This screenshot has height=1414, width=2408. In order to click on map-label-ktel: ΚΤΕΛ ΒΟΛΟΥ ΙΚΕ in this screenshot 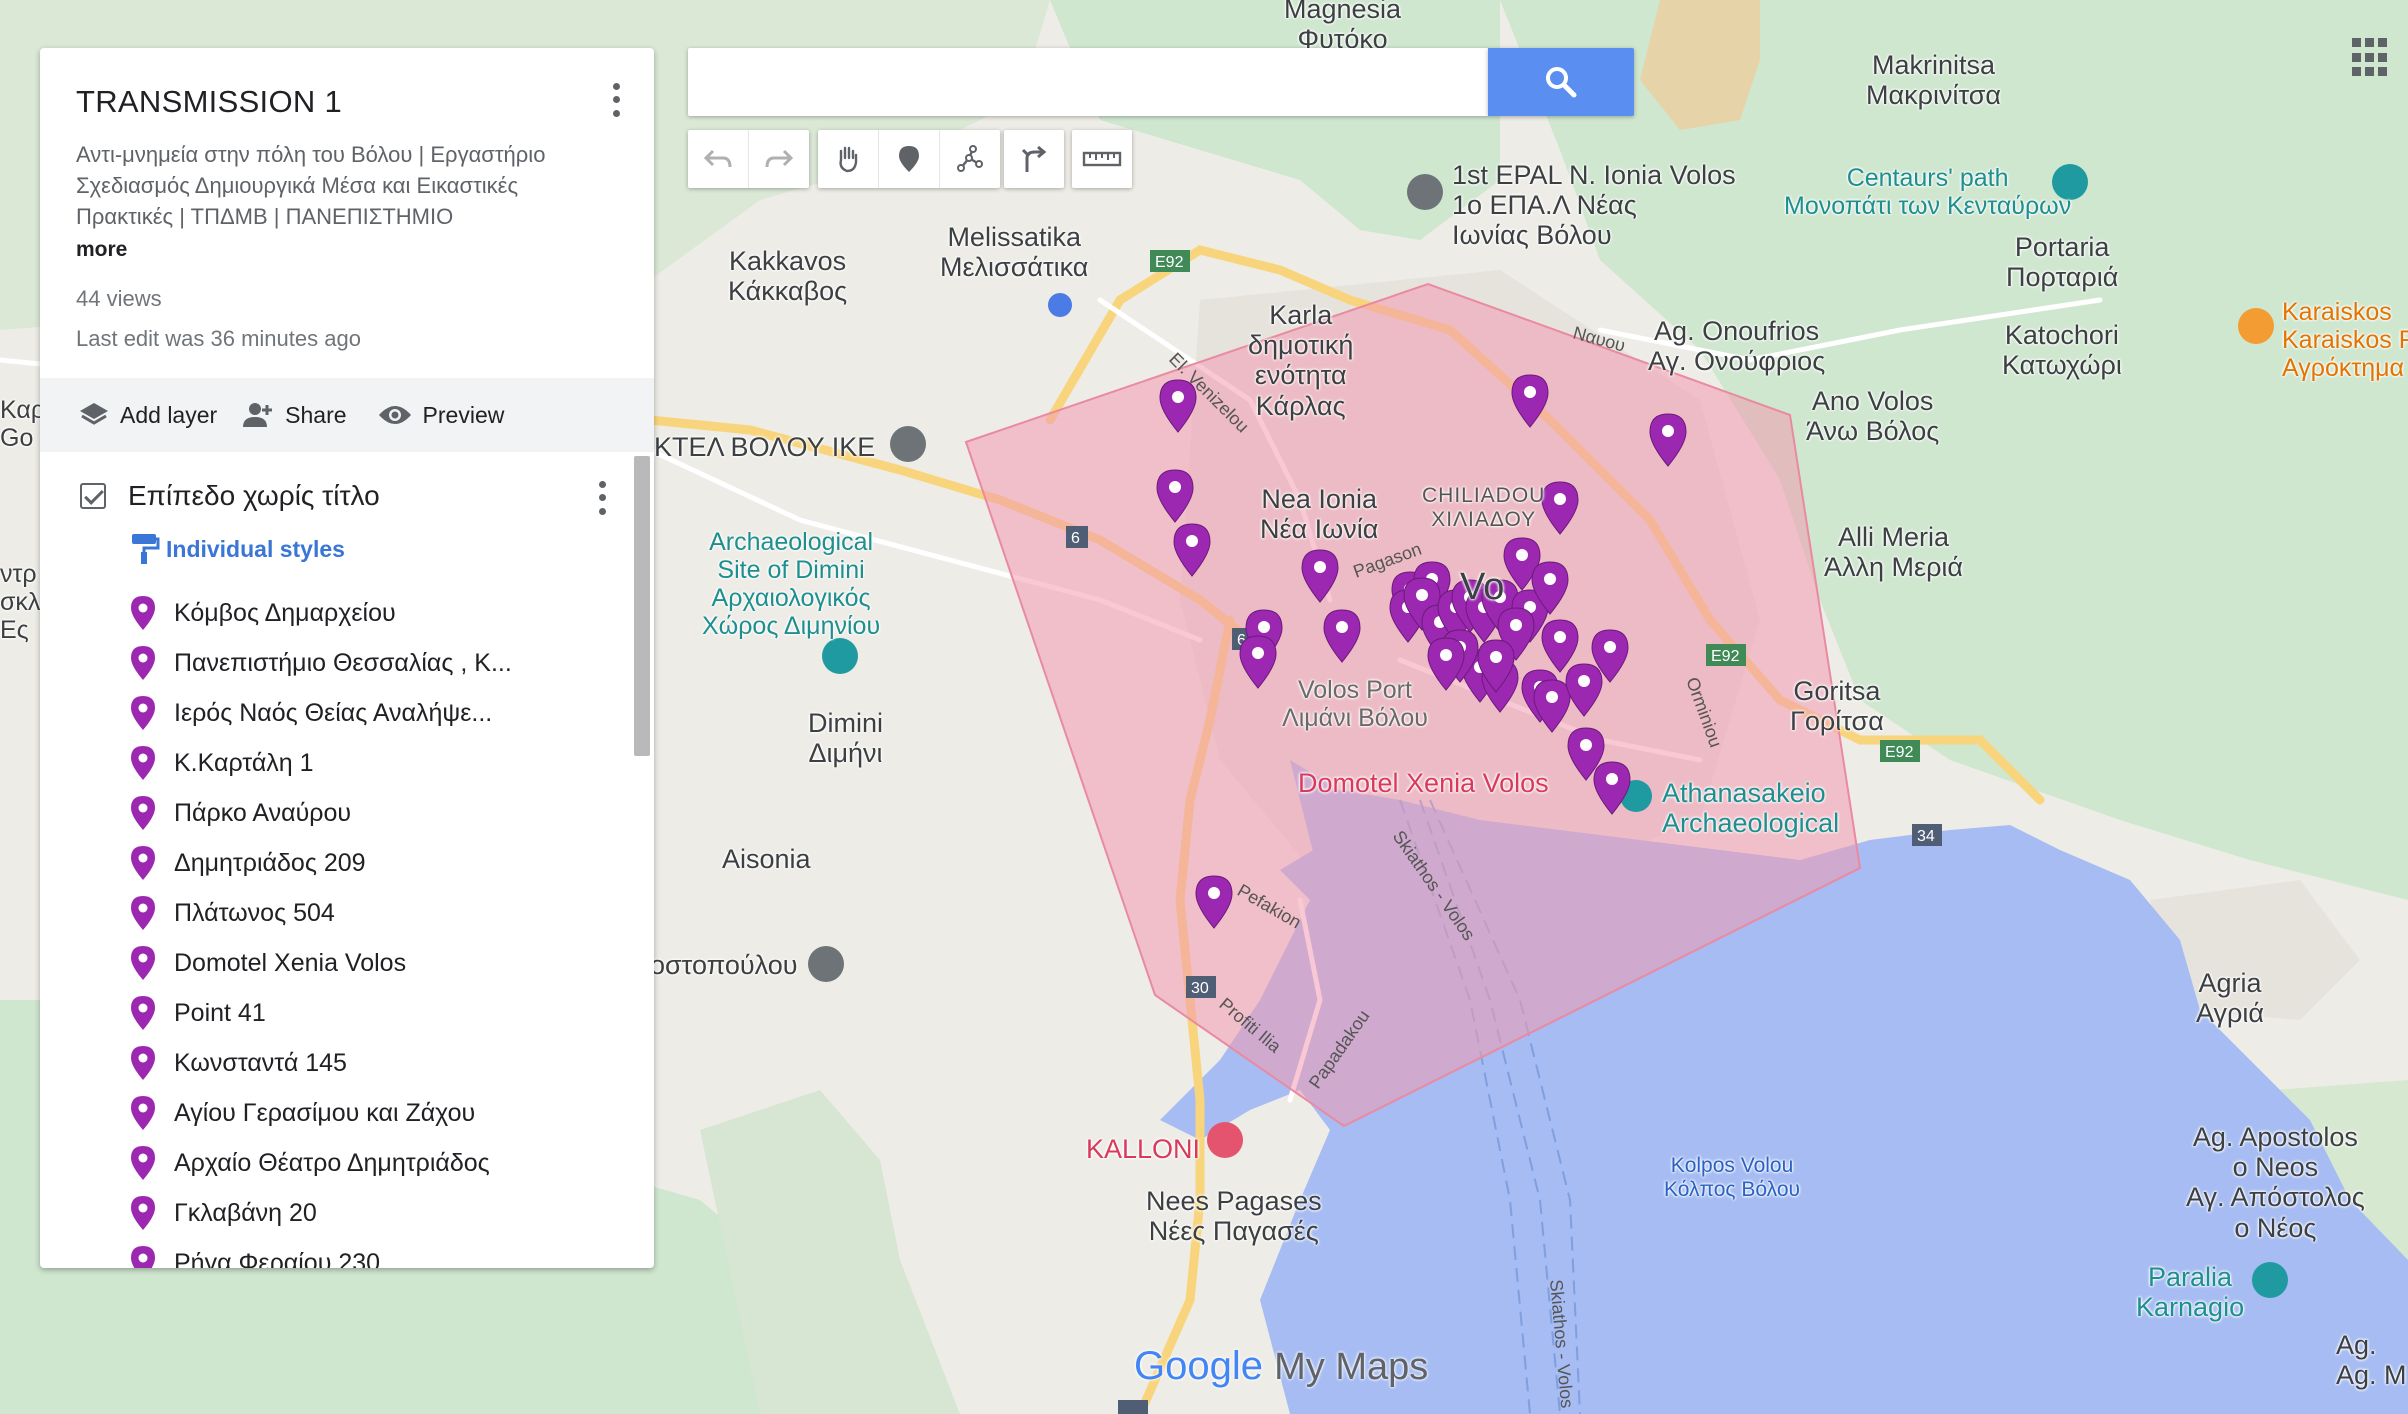, I will do `click(765, 447)`.